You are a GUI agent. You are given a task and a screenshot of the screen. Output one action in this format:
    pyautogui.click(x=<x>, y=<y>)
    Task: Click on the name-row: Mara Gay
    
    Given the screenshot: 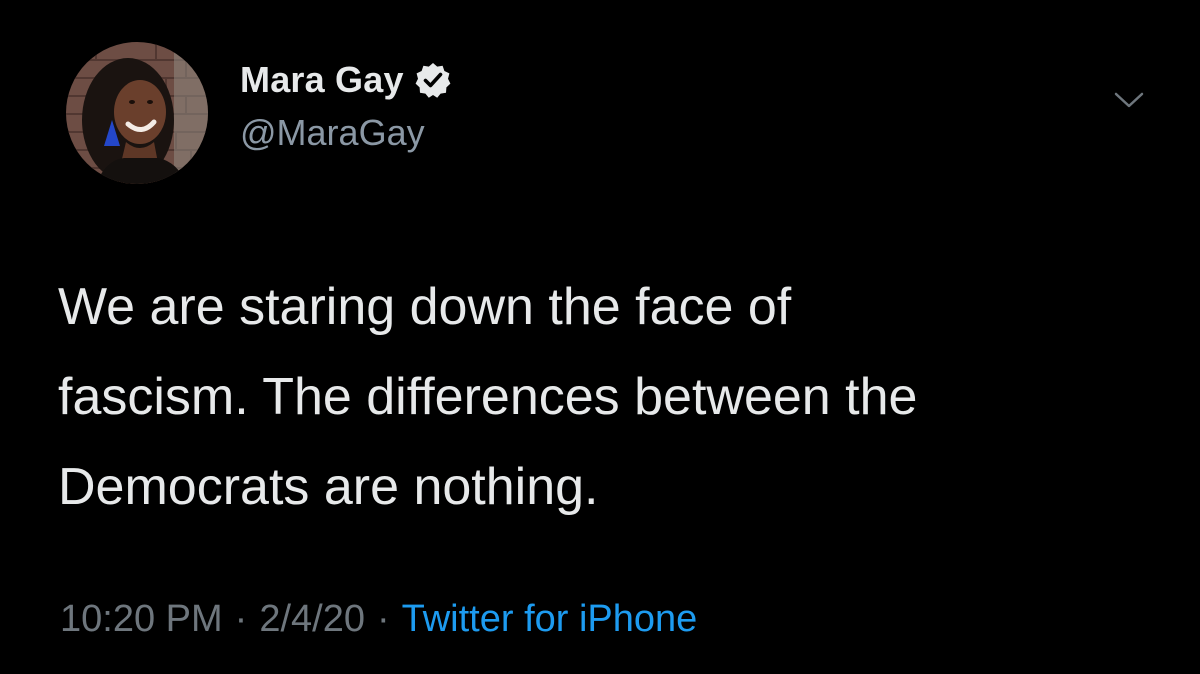 What is the action you would take?
    pyautogui.click(x=346, y=80)
    